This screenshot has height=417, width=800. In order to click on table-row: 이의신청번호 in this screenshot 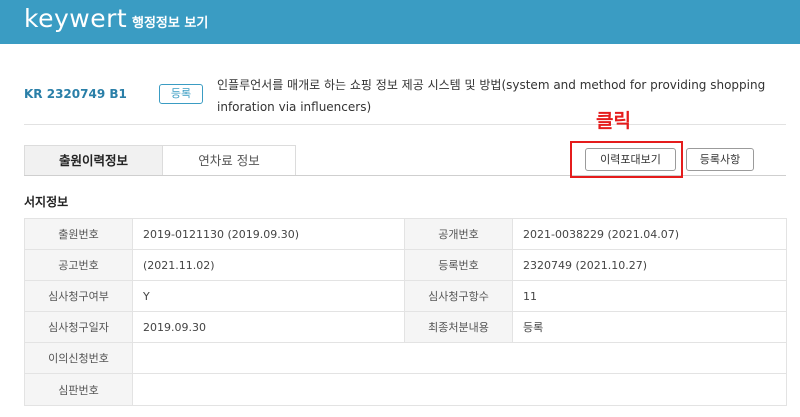, I will do `click(405, 358)`.